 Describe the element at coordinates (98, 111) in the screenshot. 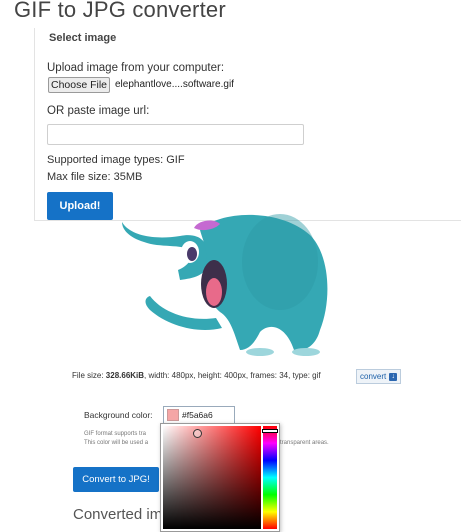

I see `url-label: OR paste image url:` at that location.